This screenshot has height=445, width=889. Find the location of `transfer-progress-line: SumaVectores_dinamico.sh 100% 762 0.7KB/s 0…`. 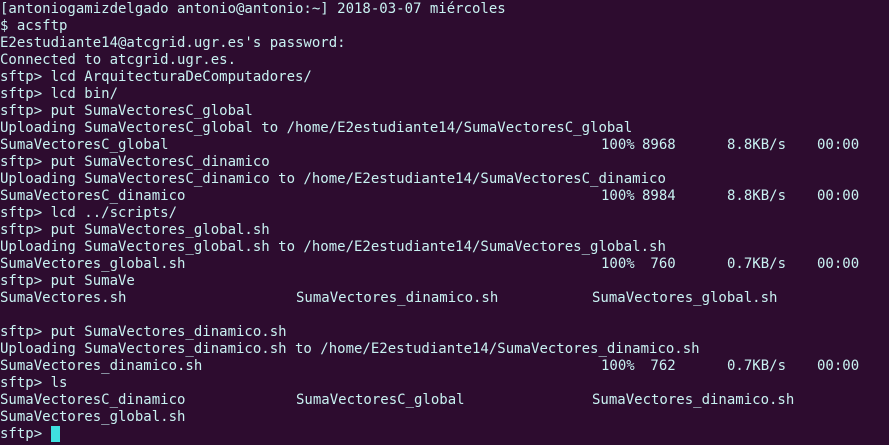

transfer-progress-line: SumaVectores_dinamico.sh 100% 762 0.7KB/s 0… is located at coordinates (444, 366).